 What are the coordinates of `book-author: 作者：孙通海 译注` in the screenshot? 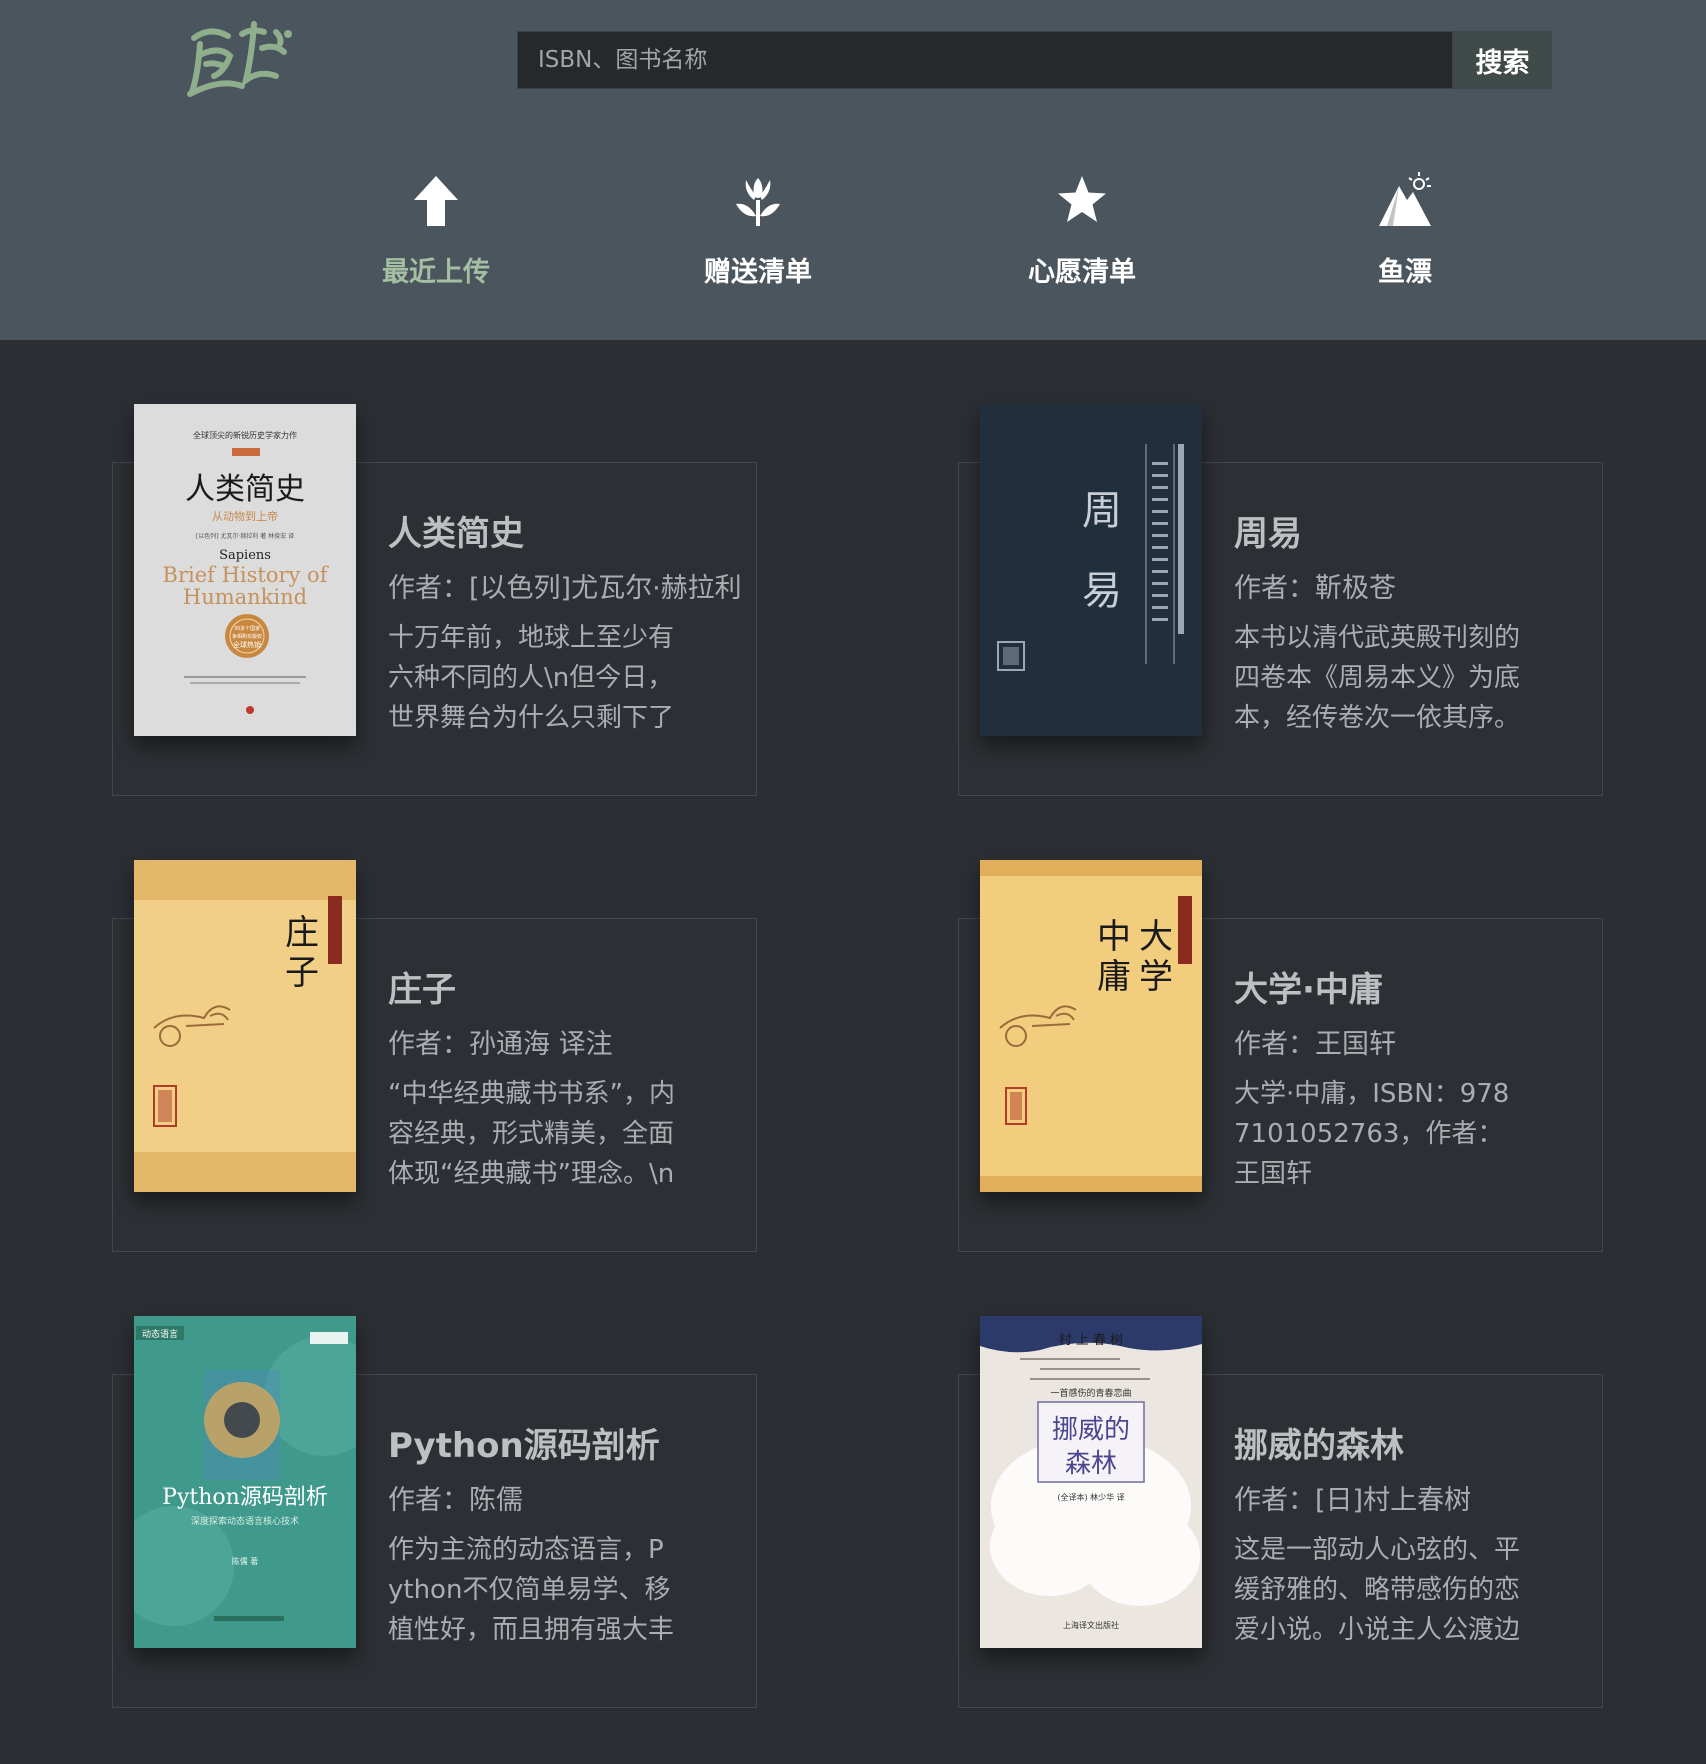 It's located at (500, 1044).